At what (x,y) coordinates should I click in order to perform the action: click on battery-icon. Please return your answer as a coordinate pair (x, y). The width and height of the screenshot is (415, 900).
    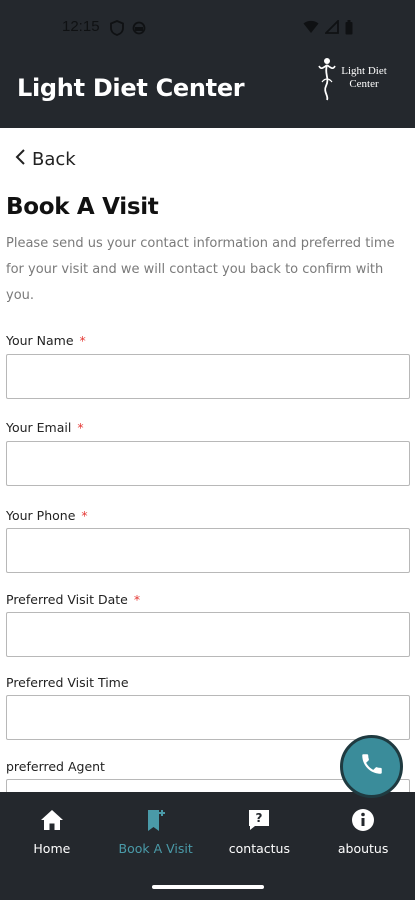
    Looking at the image, I should click on (349, 30).